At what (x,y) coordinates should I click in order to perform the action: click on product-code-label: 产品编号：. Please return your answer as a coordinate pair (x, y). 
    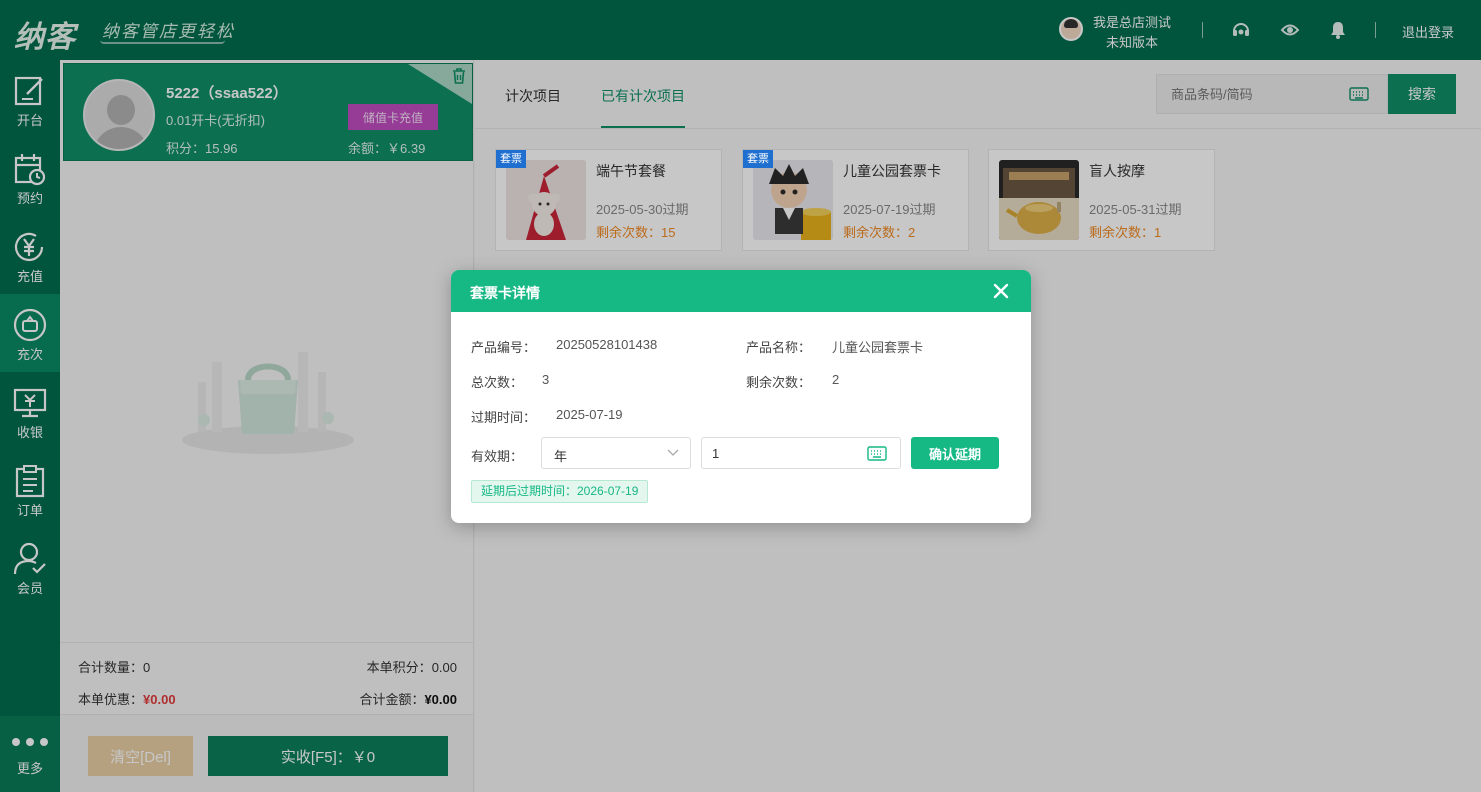
    Looking at the image, I should click on (504, 347).